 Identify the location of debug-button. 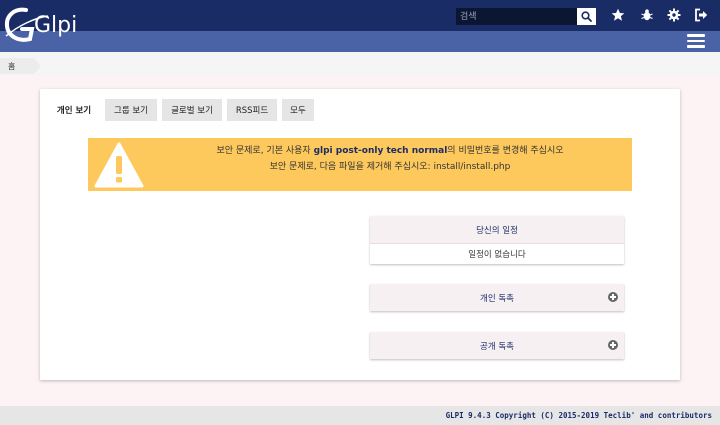
(647, 15).